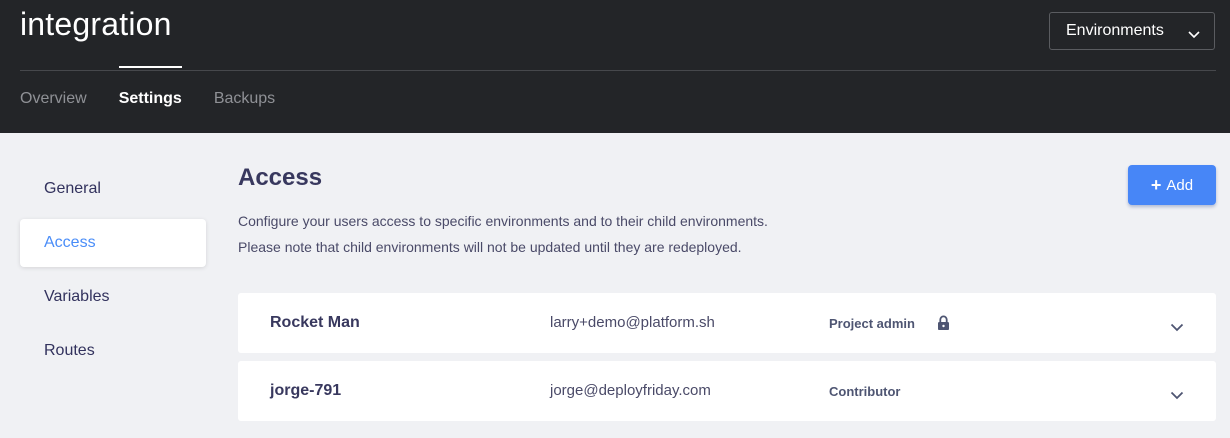 Image resolution: width=1230 pixels, height=438 pixels. What do you see at coordinates (113, 243) in the screenshot?
I see `sidebar-item-access: Access` at bounding box center [113, 243].